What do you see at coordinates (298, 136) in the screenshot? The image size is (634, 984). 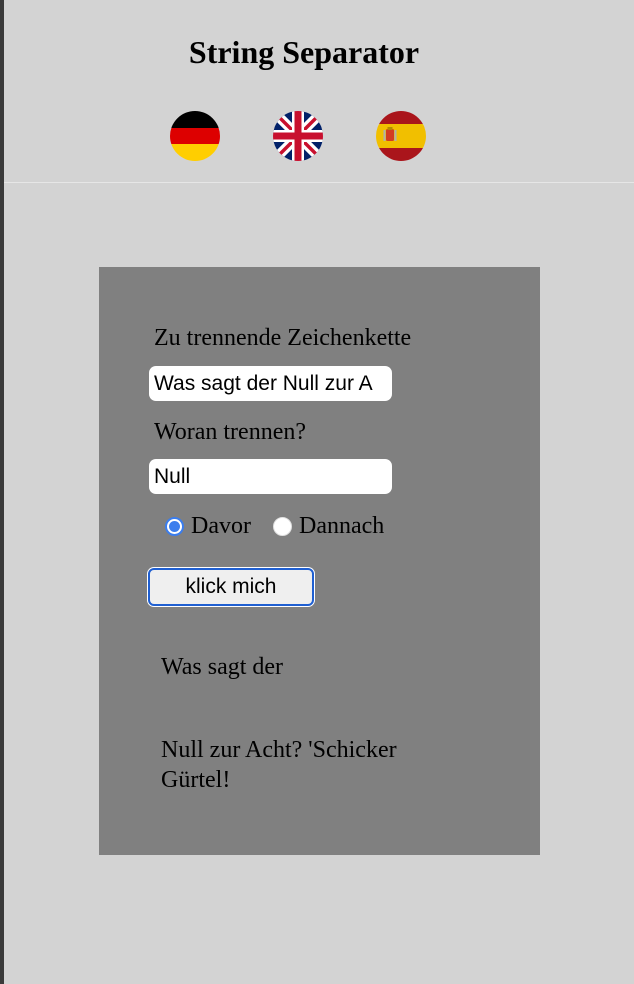 I see `uk-flag-icon` at bounding box center [298, 136].